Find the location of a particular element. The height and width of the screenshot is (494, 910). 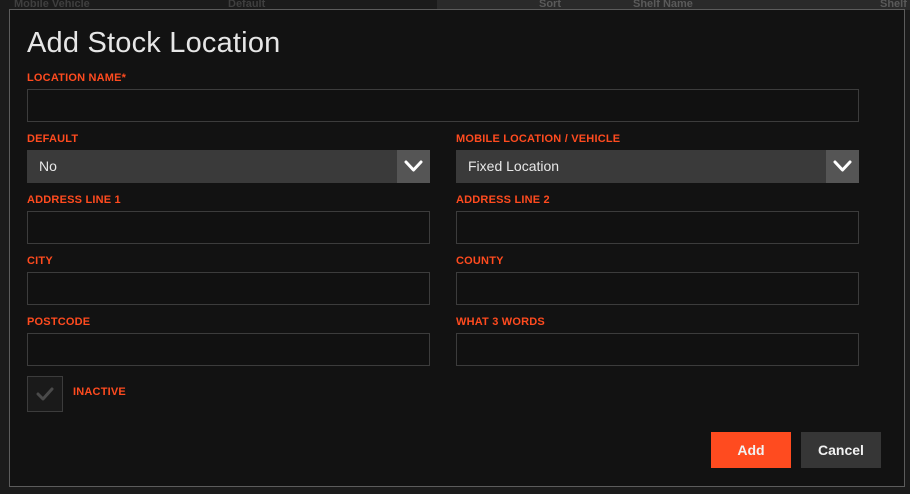

checkmark-icon is located at coordinates (45, 394).